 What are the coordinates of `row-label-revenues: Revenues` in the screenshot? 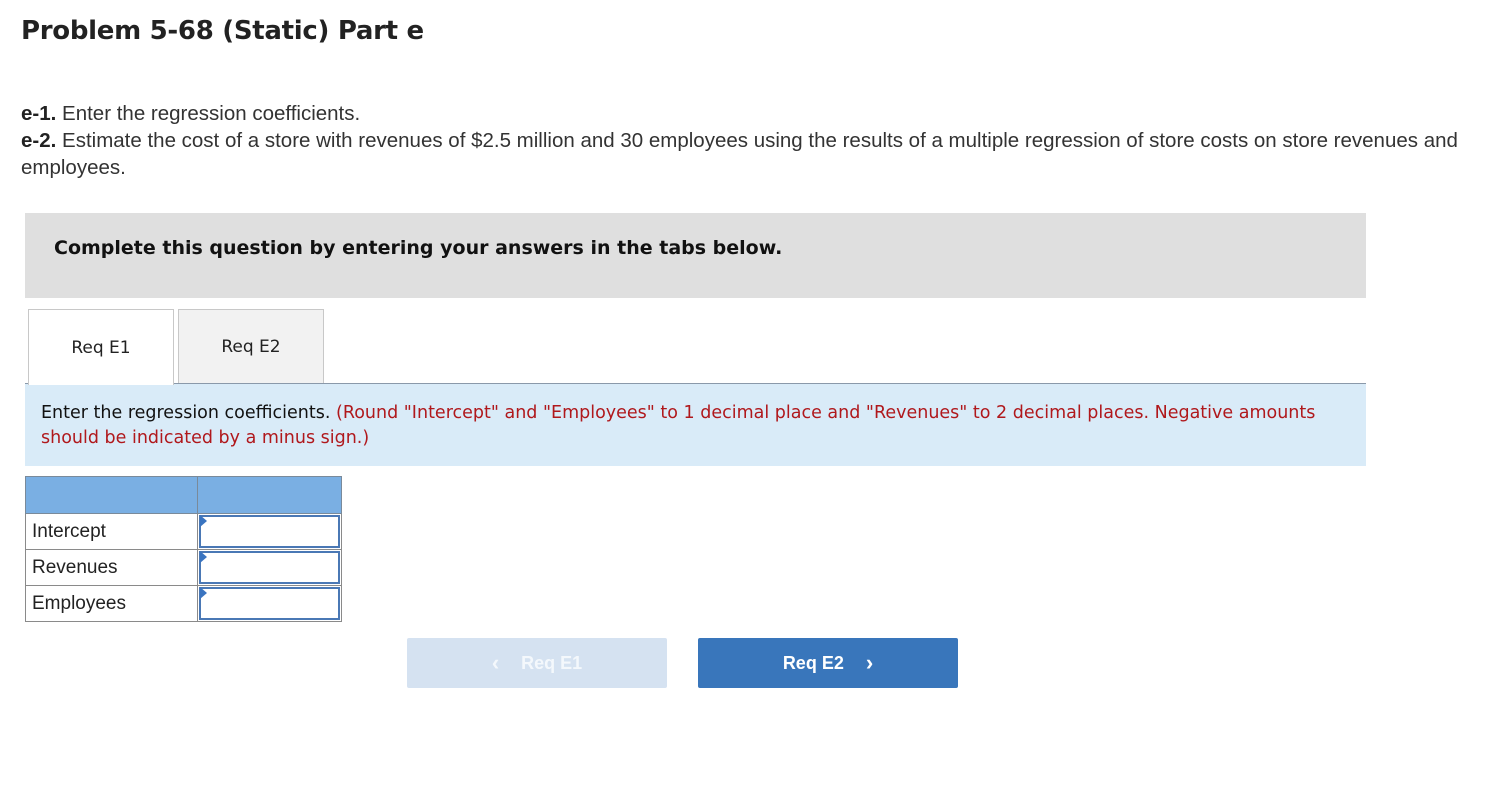 It's located at (111, 567).